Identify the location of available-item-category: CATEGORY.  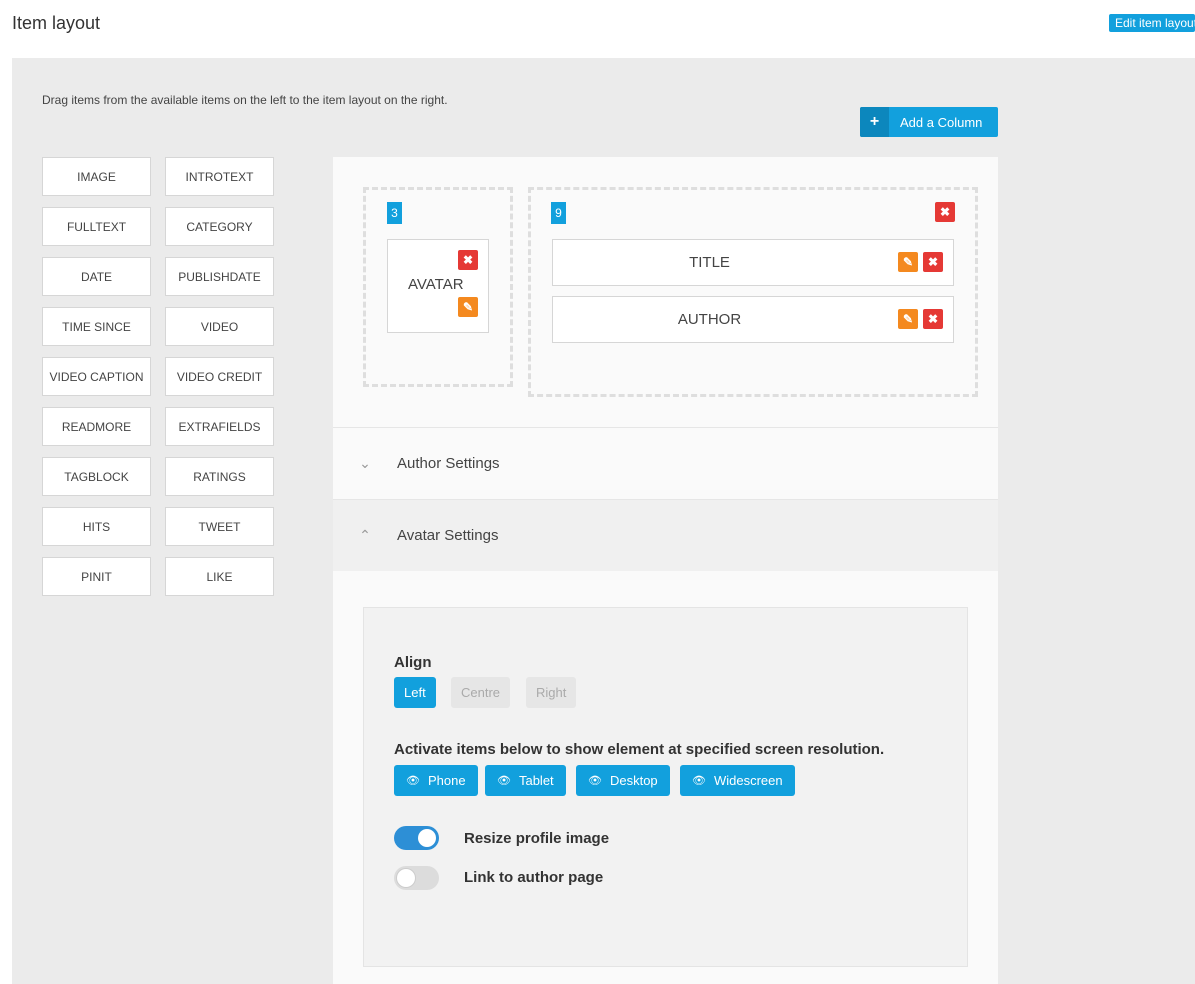
(219, 226).